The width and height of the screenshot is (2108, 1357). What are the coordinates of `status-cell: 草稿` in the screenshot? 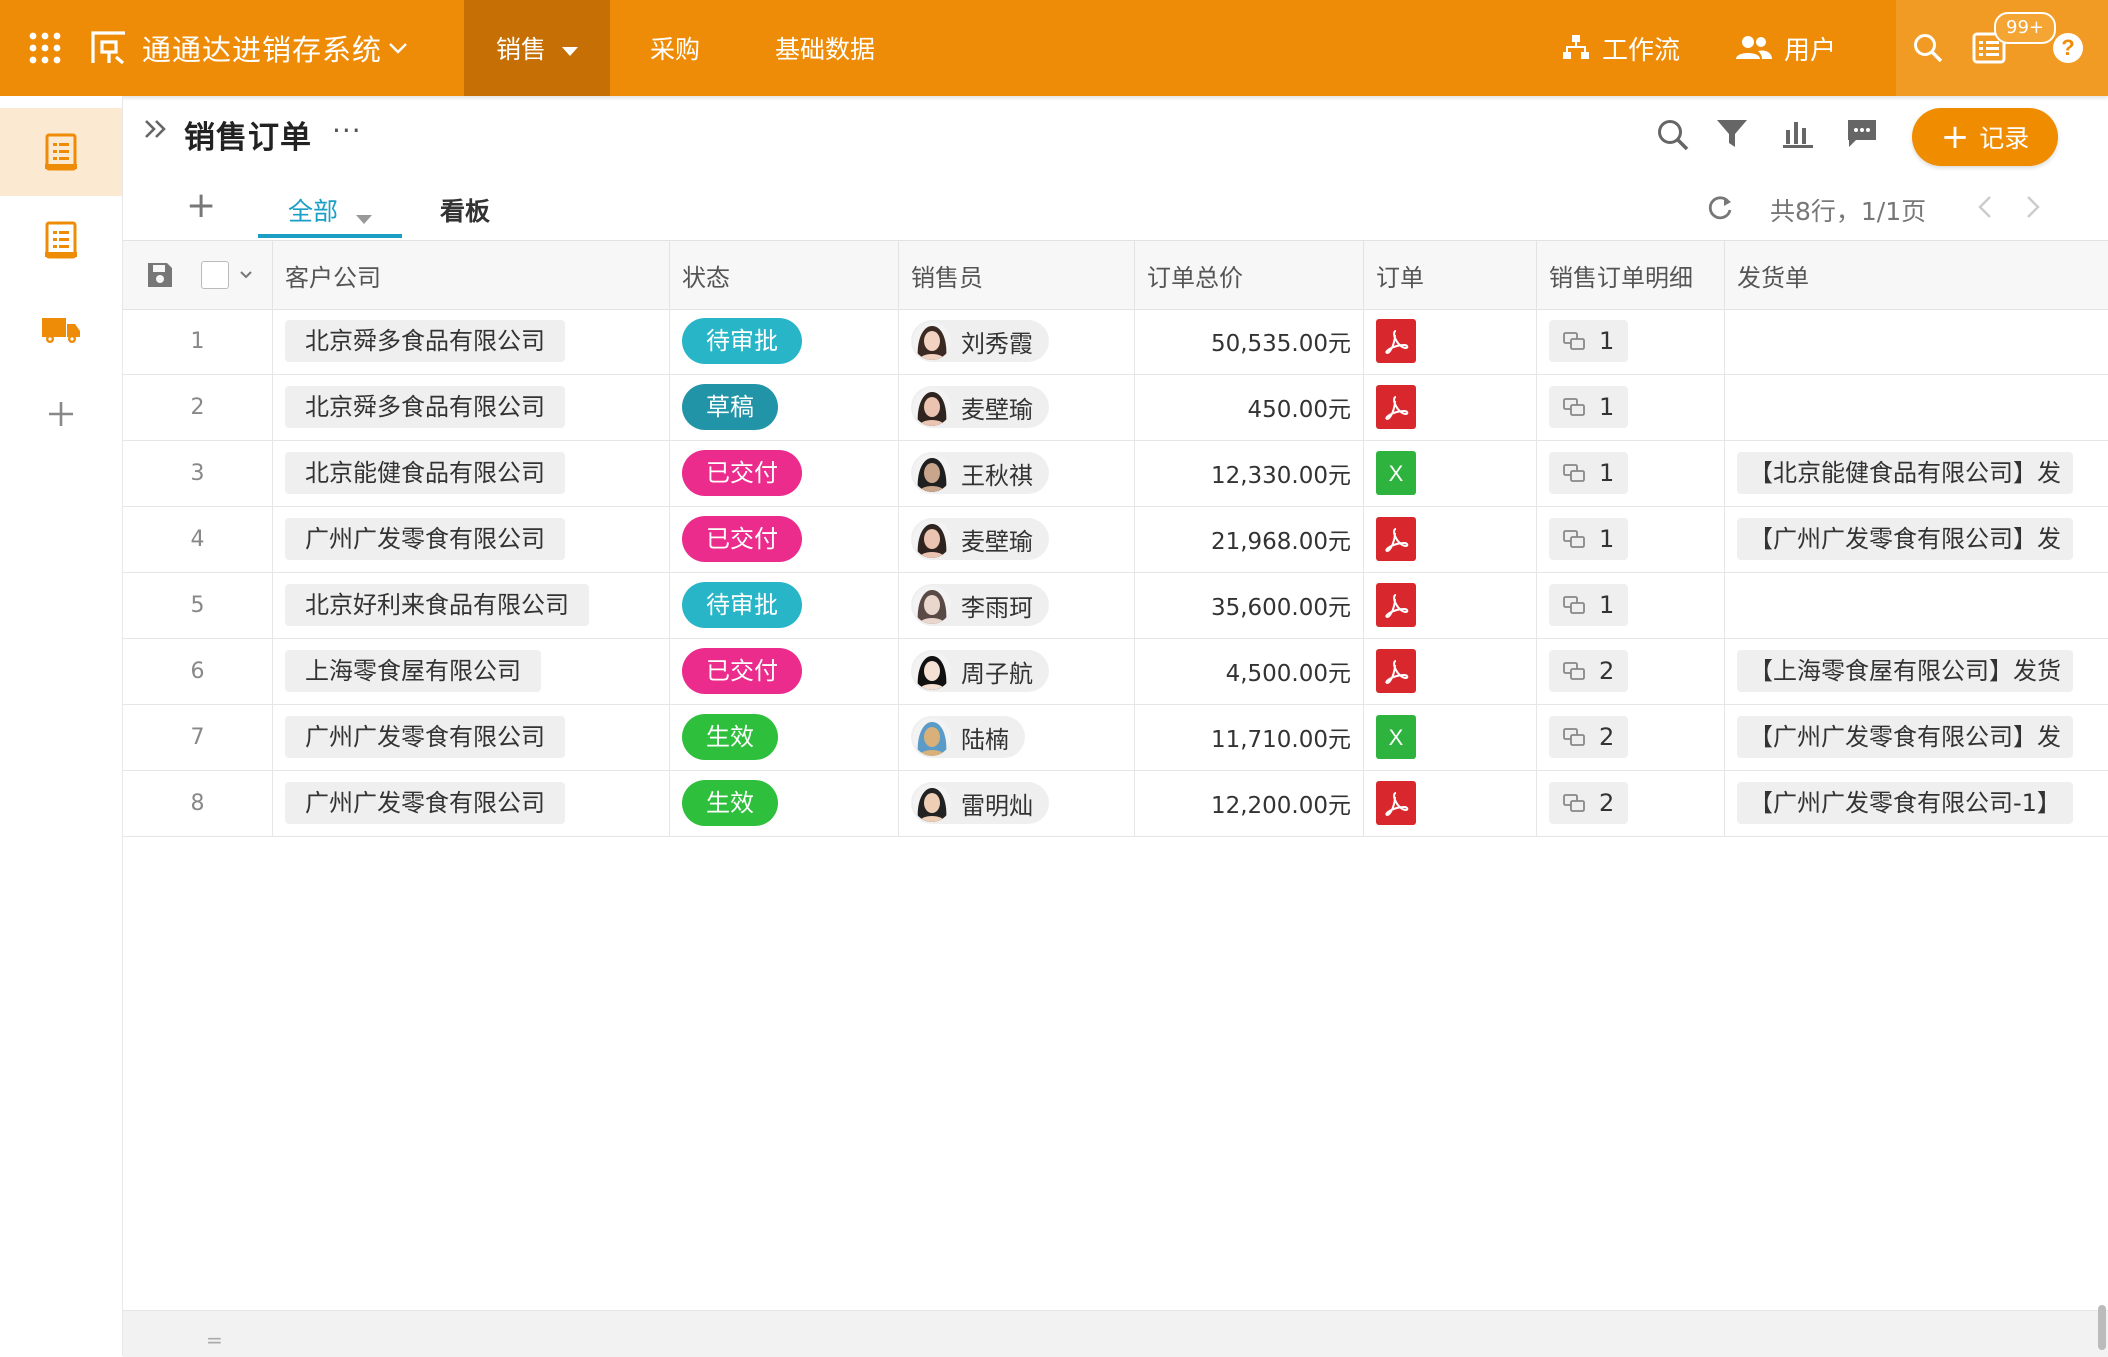 It's located at (784, 407).